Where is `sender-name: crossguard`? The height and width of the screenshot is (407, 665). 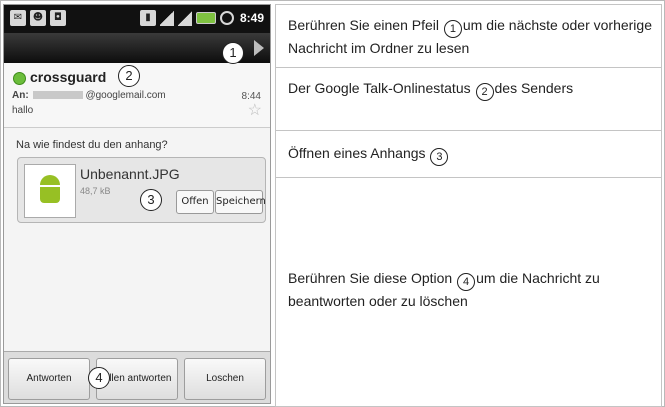
sender-name: crossguard is located at coordinates (68, 77).